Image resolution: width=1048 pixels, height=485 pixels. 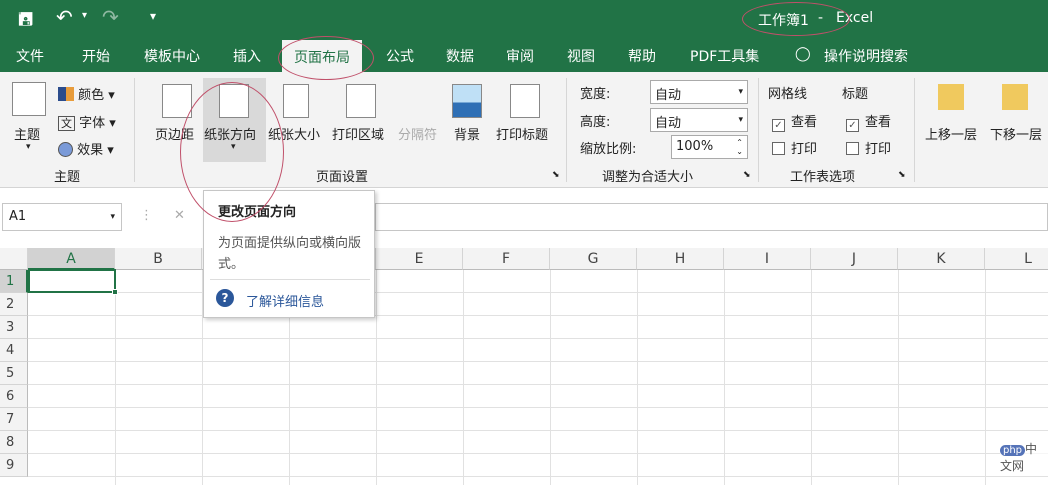 What do you see at coordinates (951, 133) in the screenshot?
I see `bring-forward-button: 上移一层` at bounding box center [951, 133].